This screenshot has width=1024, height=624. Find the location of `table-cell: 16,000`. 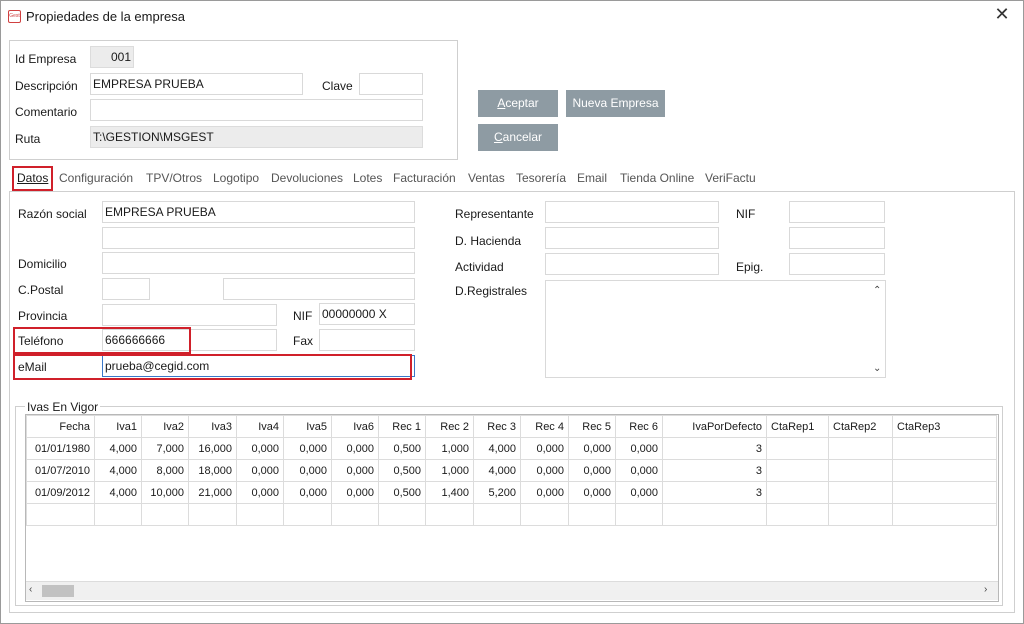

table-cell: 16,000 is located at coordinates (212, 448).